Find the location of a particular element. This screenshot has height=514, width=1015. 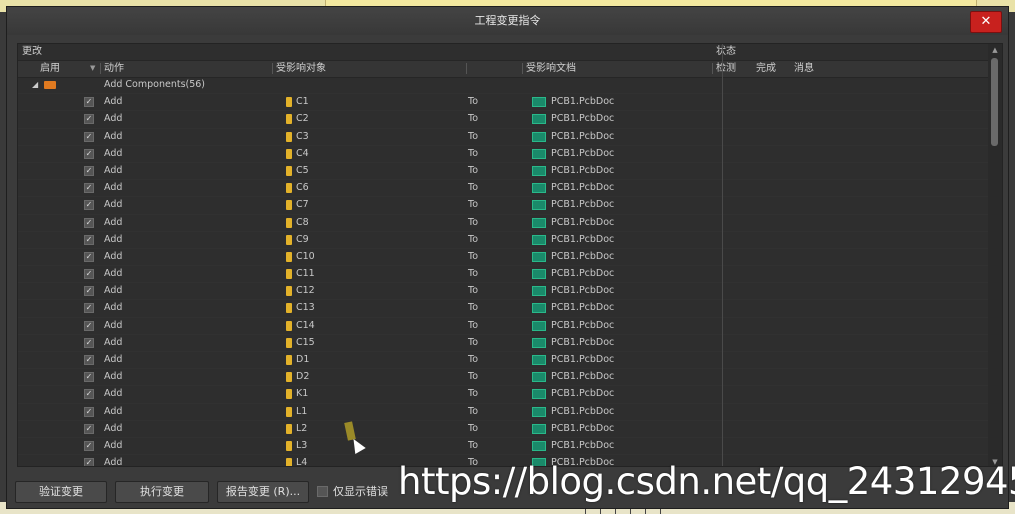

affected-object-cell: C13 is located at coordinates (305, 308).